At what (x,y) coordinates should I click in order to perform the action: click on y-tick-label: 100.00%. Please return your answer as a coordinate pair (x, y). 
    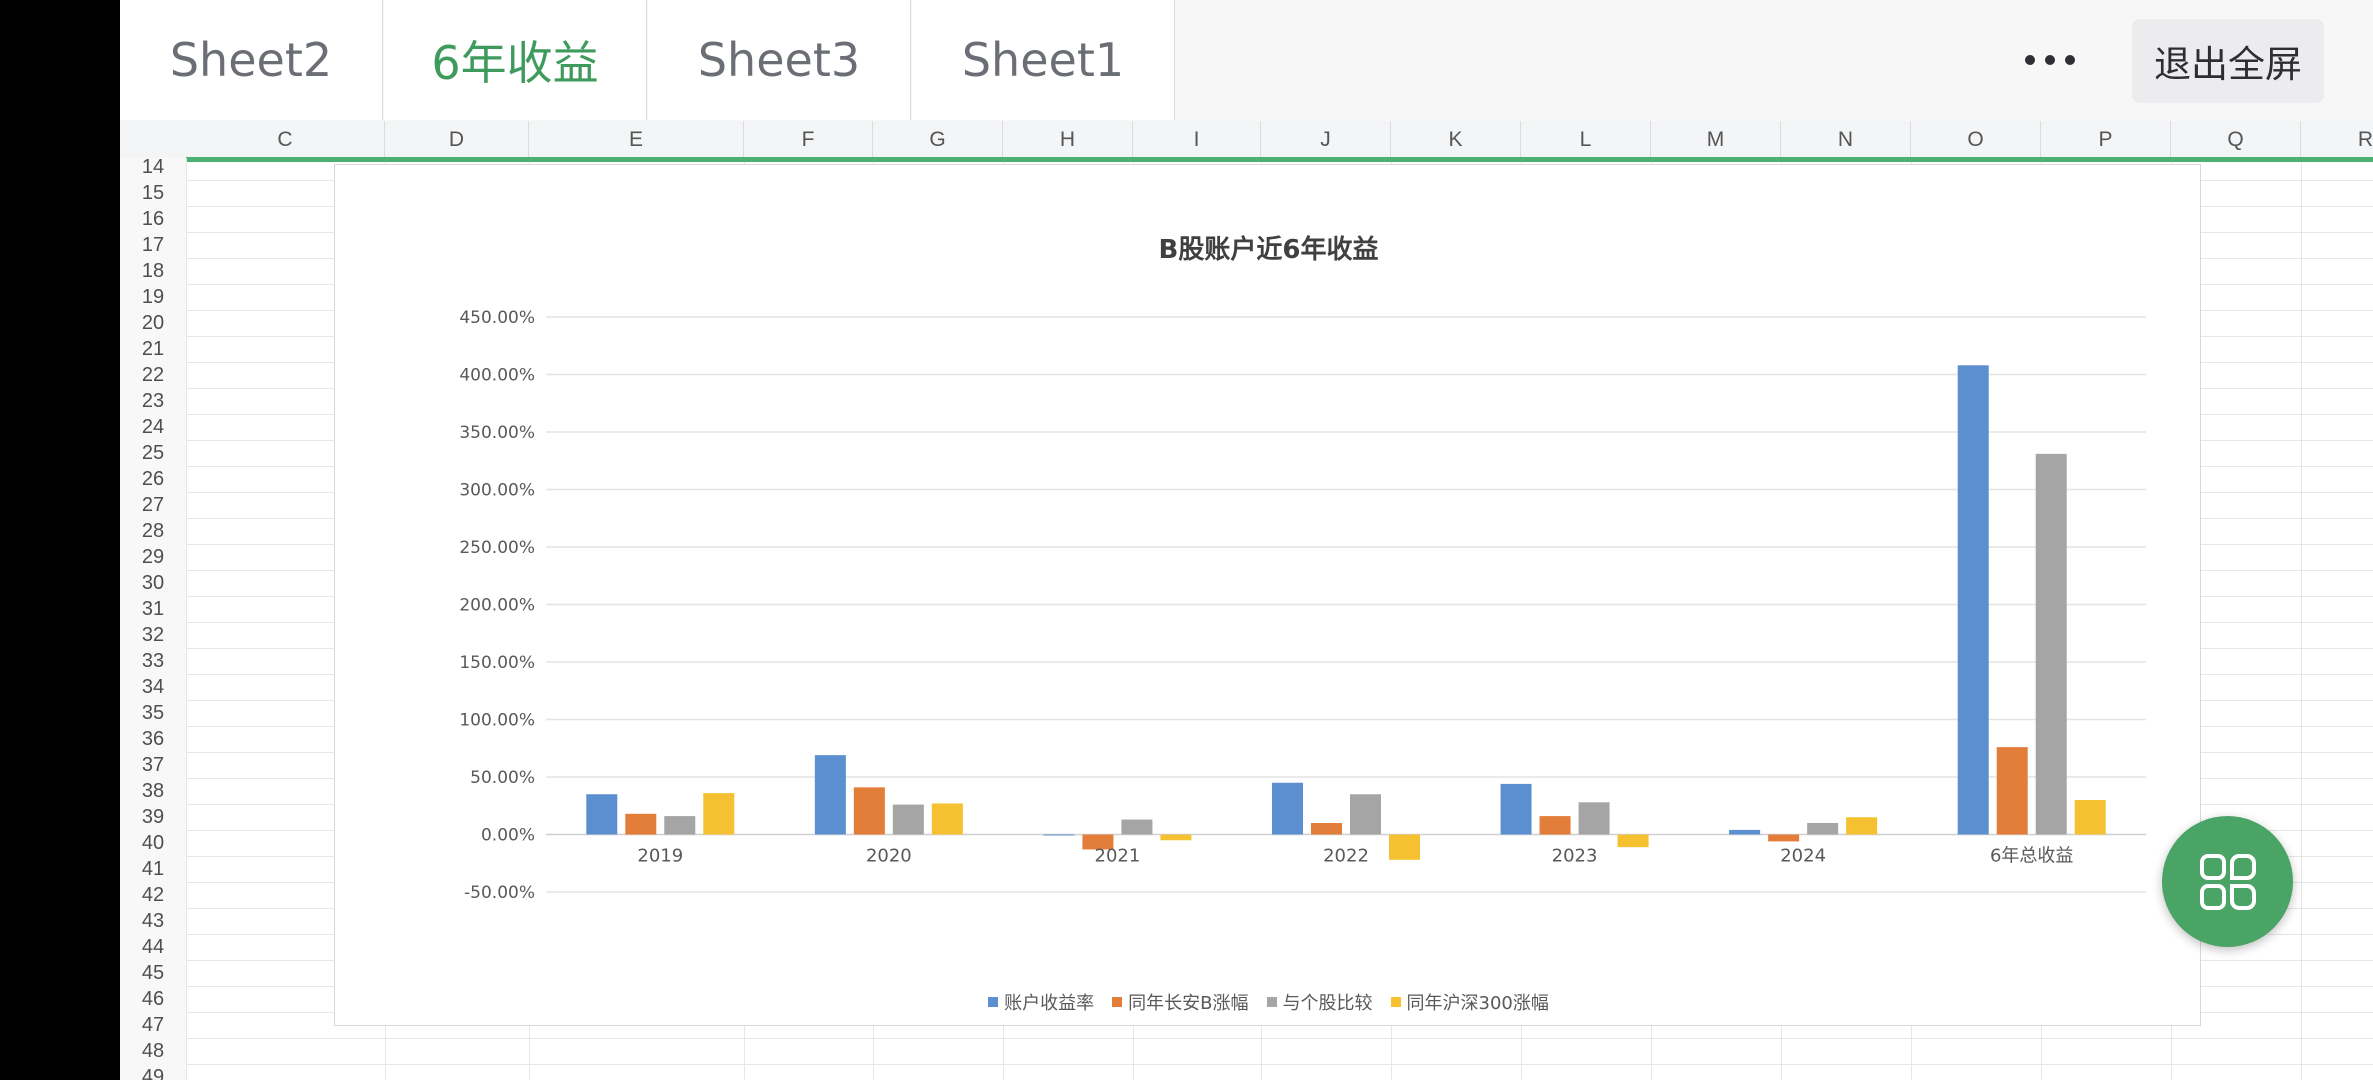
    Looking at the image, I should click on (497, 721).